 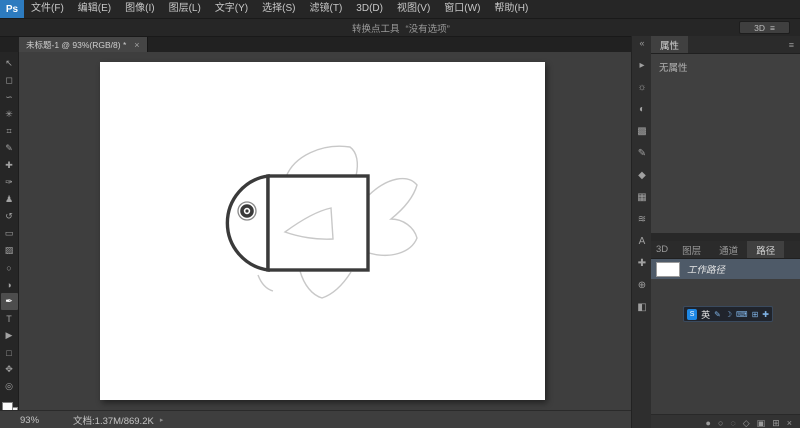 What do you see at coordinates (247, 223) in the screenshot?
I see `fish-head` at bounding box center [247, 223].